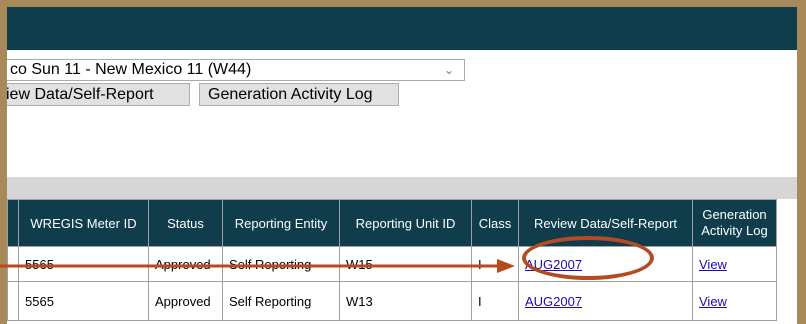 The height and width of the screenshot is (324, 806). What do you see at coordinates (83, 301) in the screenshot?
I see `meter-id-cell: 5565` at bounding box center [83, 301].